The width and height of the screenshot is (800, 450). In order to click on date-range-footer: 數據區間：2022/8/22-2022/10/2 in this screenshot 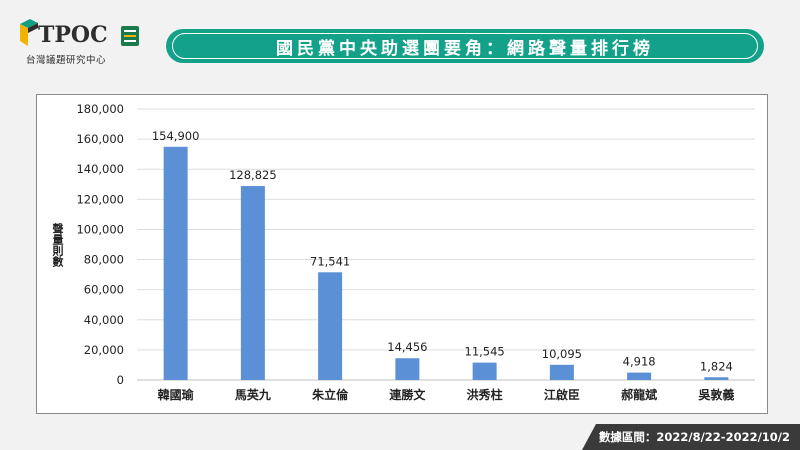, I will do `click(691, 437)`.